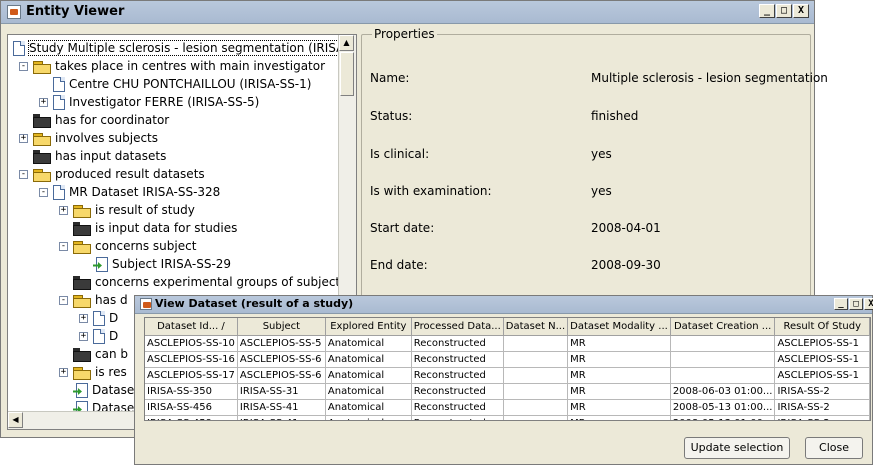  What do you see at coordinates (784, 11) in the screenshot?
I see `maximize-button: □` at bounding box center [784, 11].